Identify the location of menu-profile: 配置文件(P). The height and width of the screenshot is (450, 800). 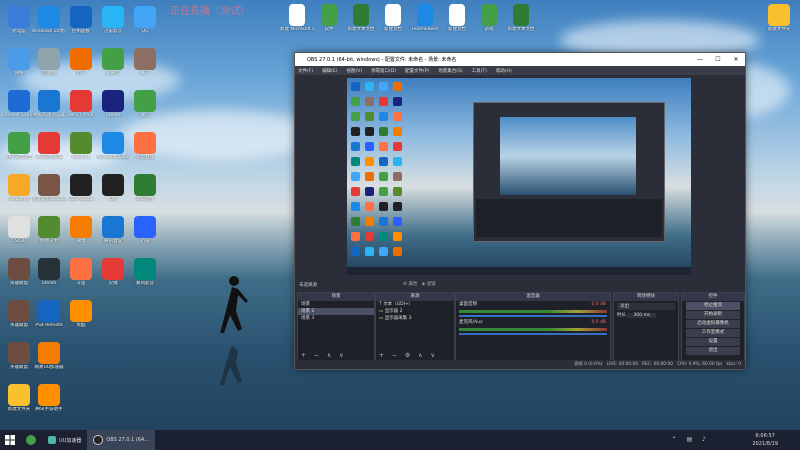
(417, 71).